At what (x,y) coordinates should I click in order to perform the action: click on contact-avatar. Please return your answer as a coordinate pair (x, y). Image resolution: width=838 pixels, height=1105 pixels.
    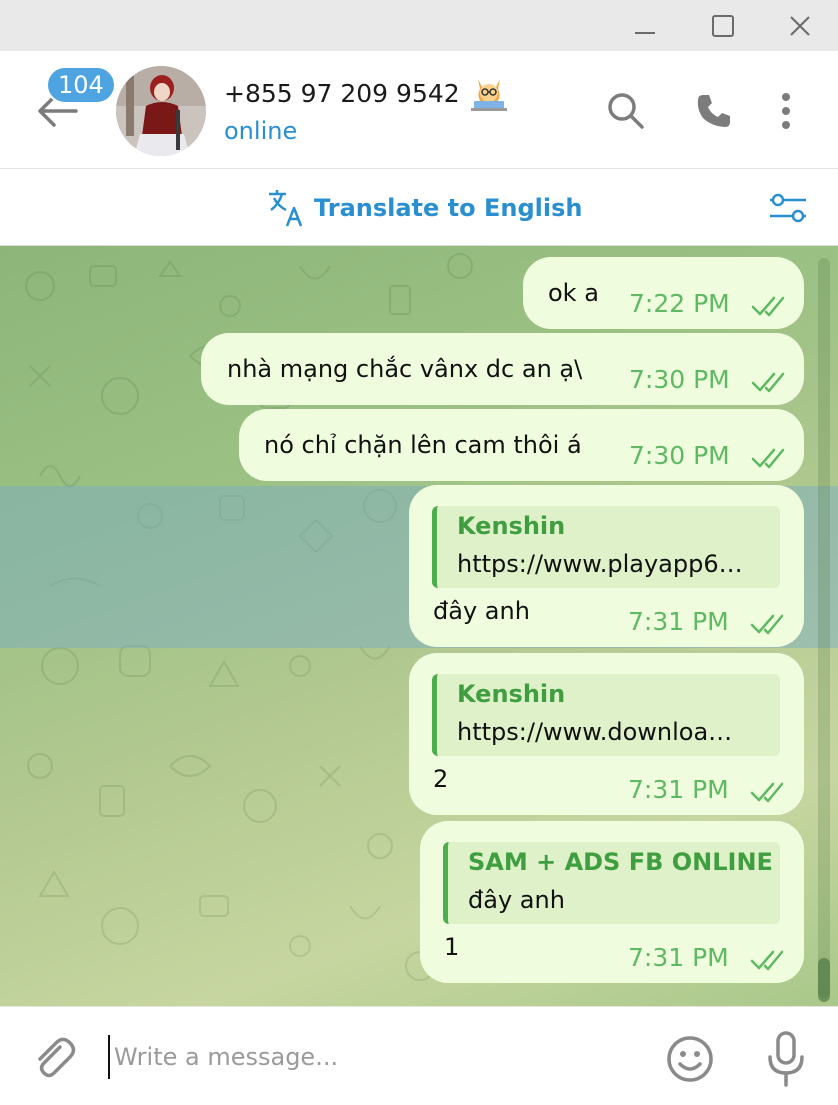
    Looking at the image, I should click on (161, 111).